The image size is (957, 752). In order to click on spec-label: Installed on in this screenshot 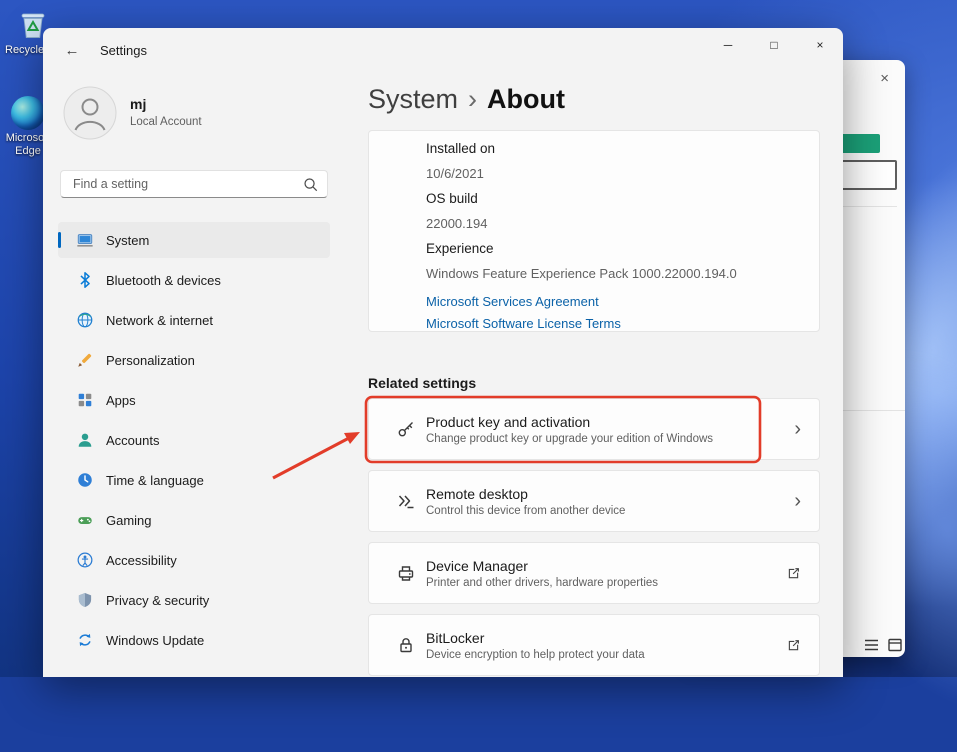, I will do `click(461, 148)`.